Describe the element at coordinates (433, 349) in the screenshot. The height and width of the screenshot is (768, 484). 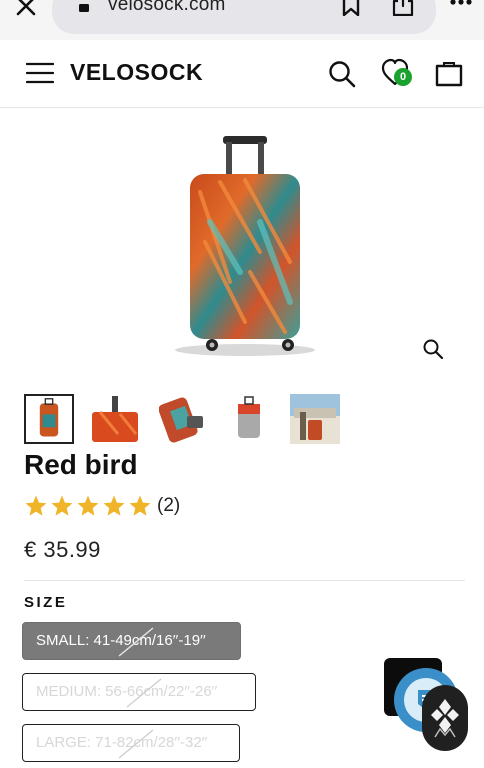
I see `zoom-icon` at that location.